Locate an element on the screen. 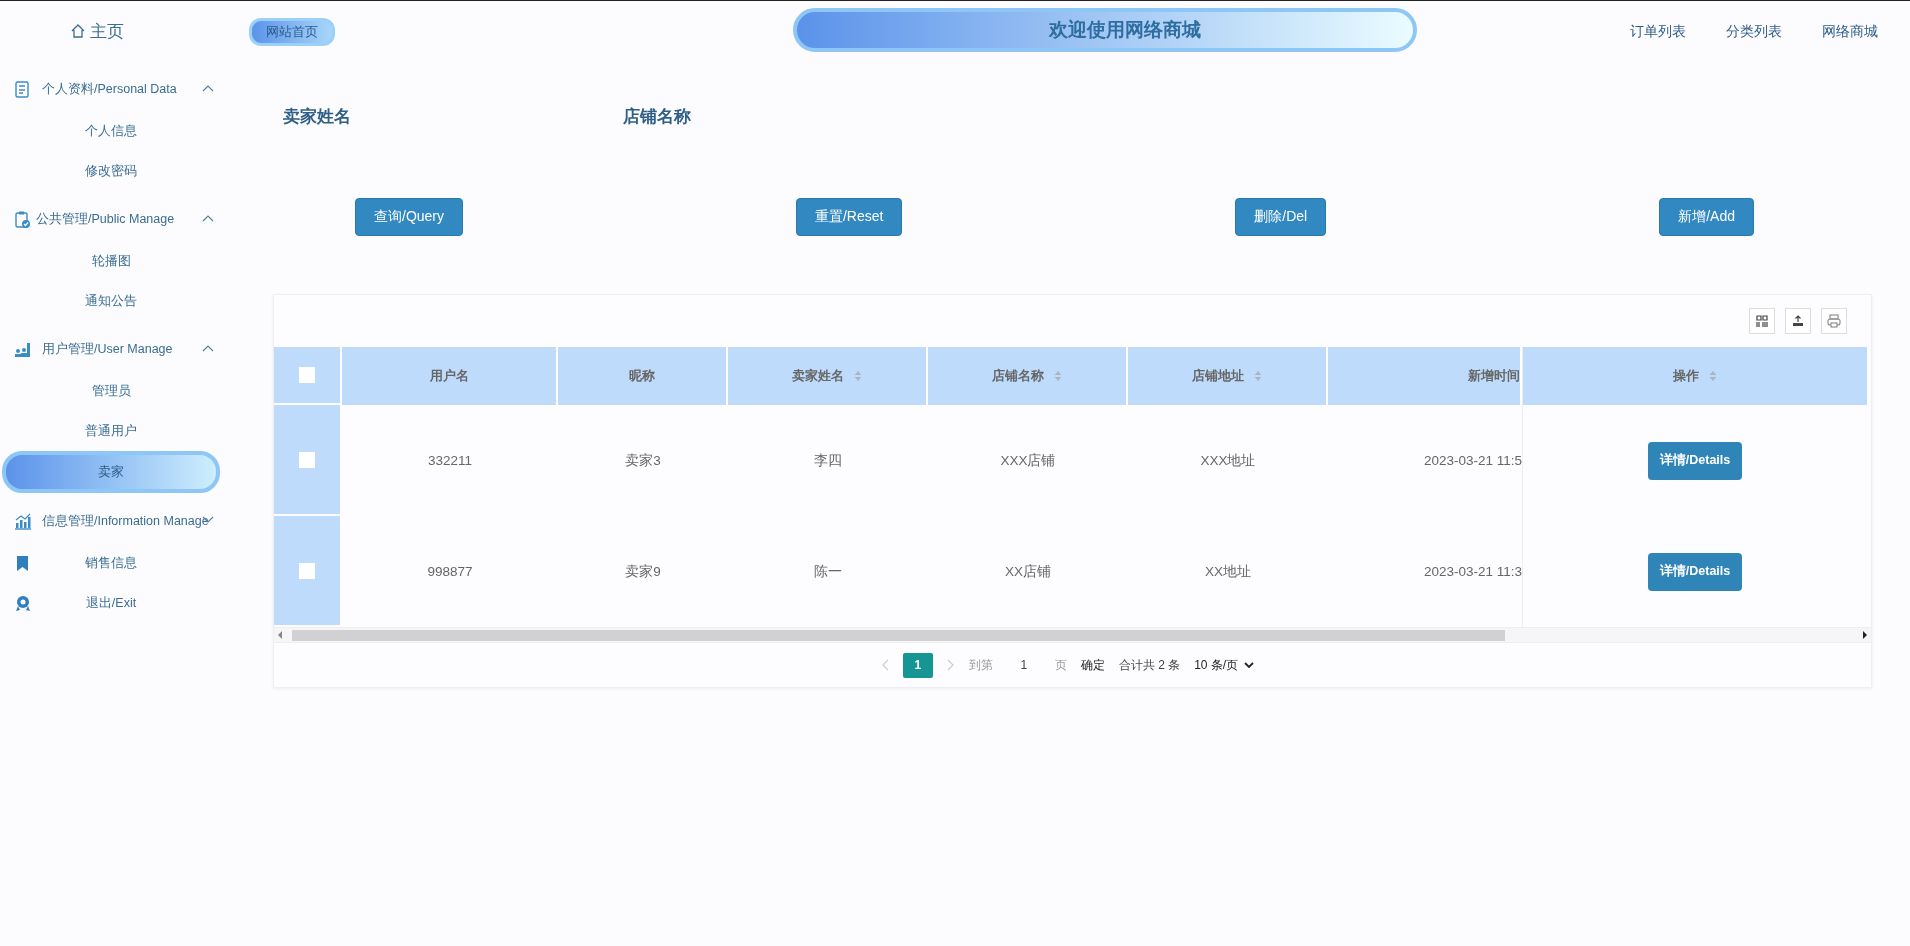  print-icon is located at coordinates (1834, 321).